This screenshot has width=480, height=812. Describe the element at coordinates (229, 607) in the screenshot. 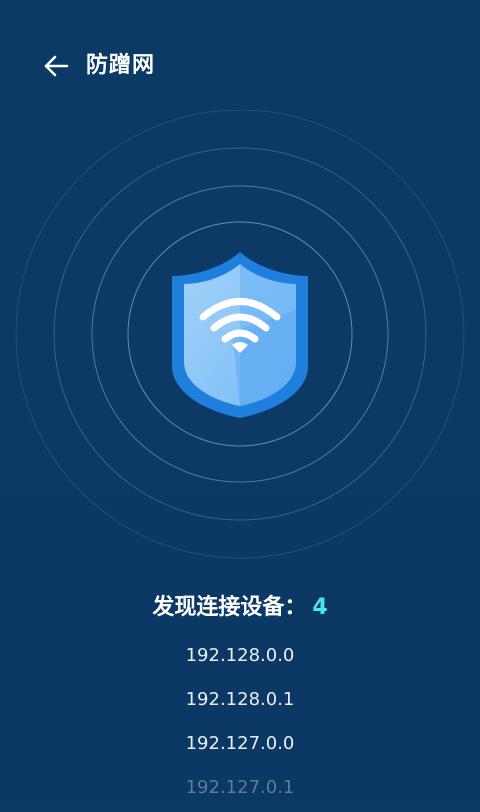

I see `devices-found-label: 发现连接设备：` at that location.